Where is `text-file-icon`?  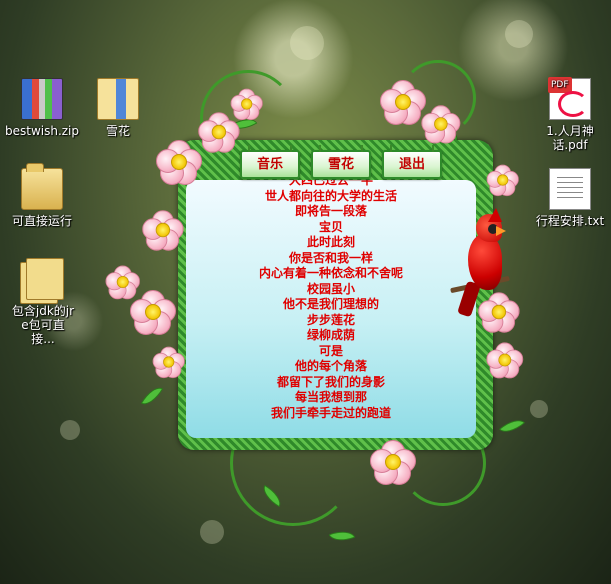 text-file-icon is located at coordinates (570, 189).